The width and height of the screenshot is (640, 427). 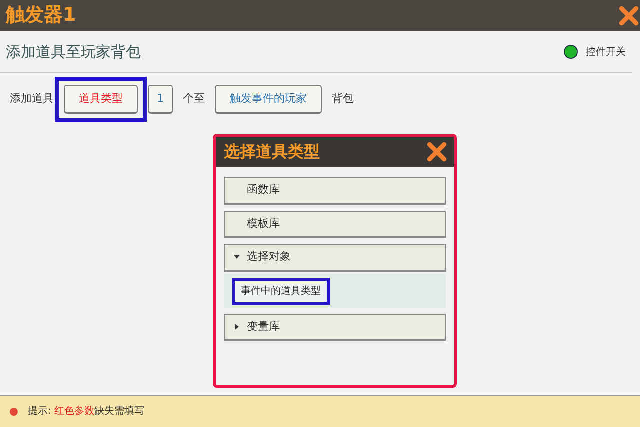 I want to click on toggle-label: 控件开关, so click(x=606, y=53).